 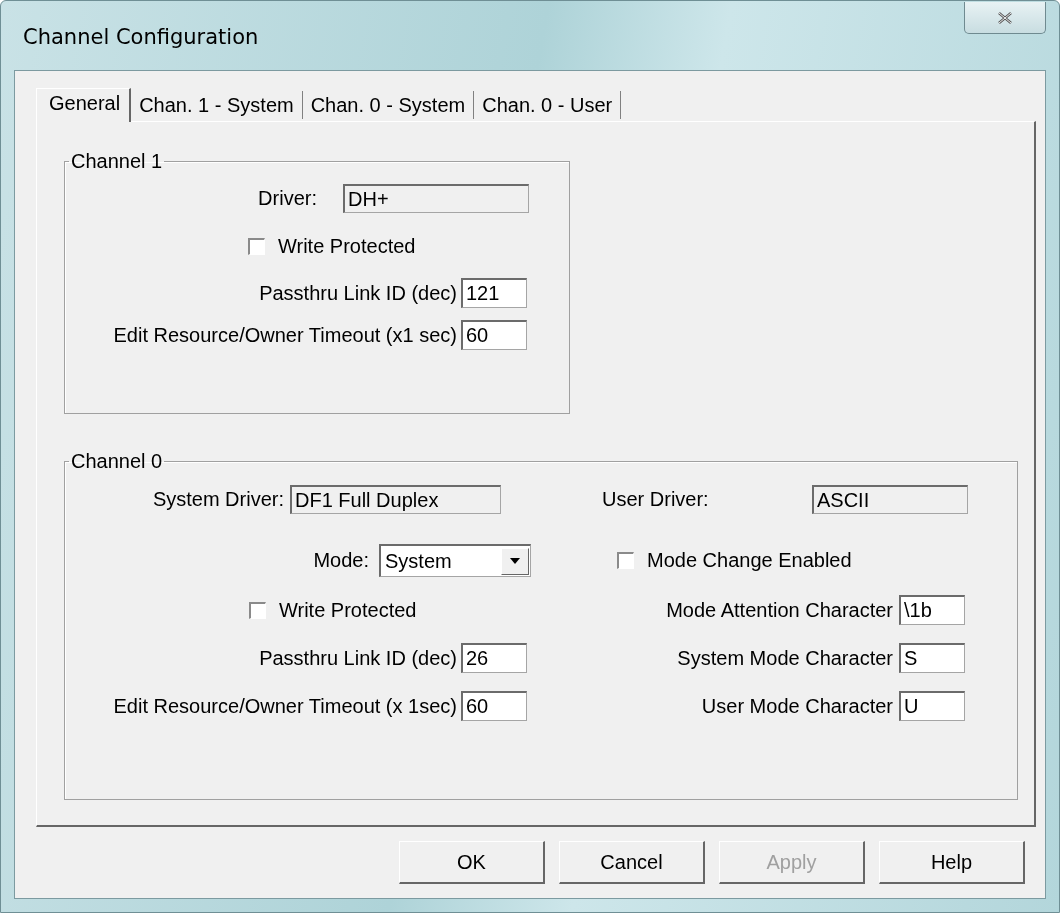 What do you see at coordinates (656, 499) in the screenshot?
I see `field-label: User Driver:` at bounding box center [656, 499].